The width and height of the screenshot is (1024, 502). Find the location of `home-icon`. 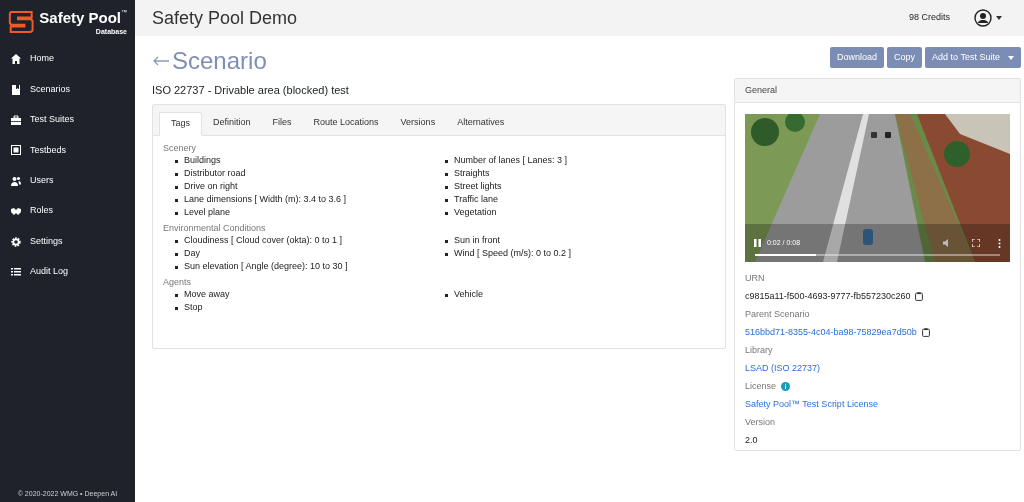

home-icon is located at coordinates (16, 59).